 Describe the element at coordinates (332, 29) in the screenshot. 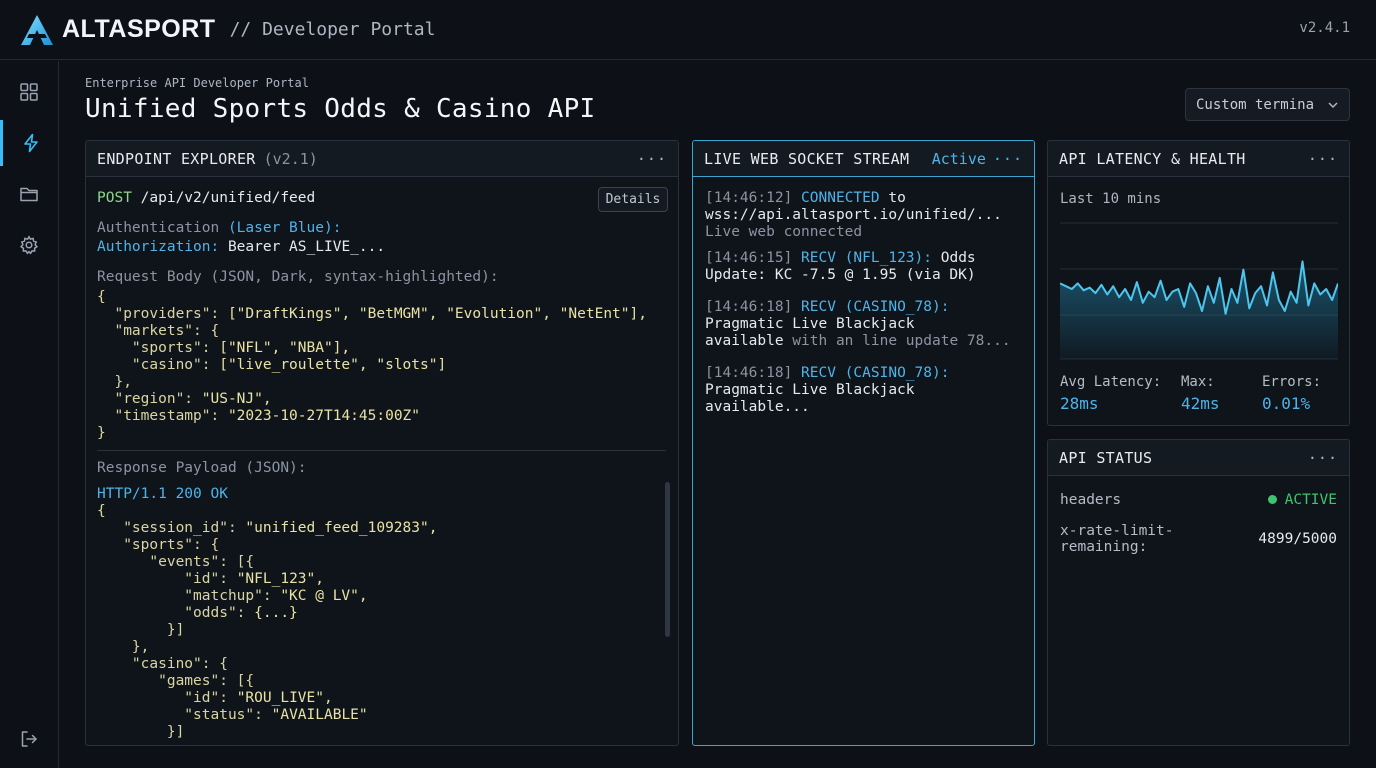

I see `portal-subtitle: // Developer Portal` at that location.